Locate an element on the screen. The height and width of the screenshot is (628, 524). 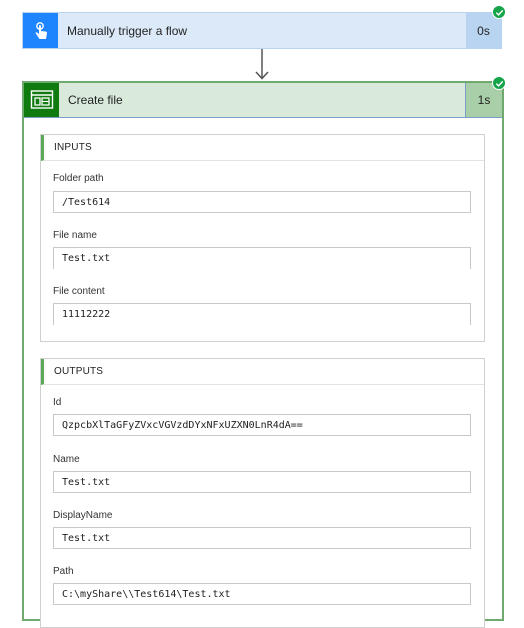
folder-path-value: /Test614 is located at coordinates (262, 202).